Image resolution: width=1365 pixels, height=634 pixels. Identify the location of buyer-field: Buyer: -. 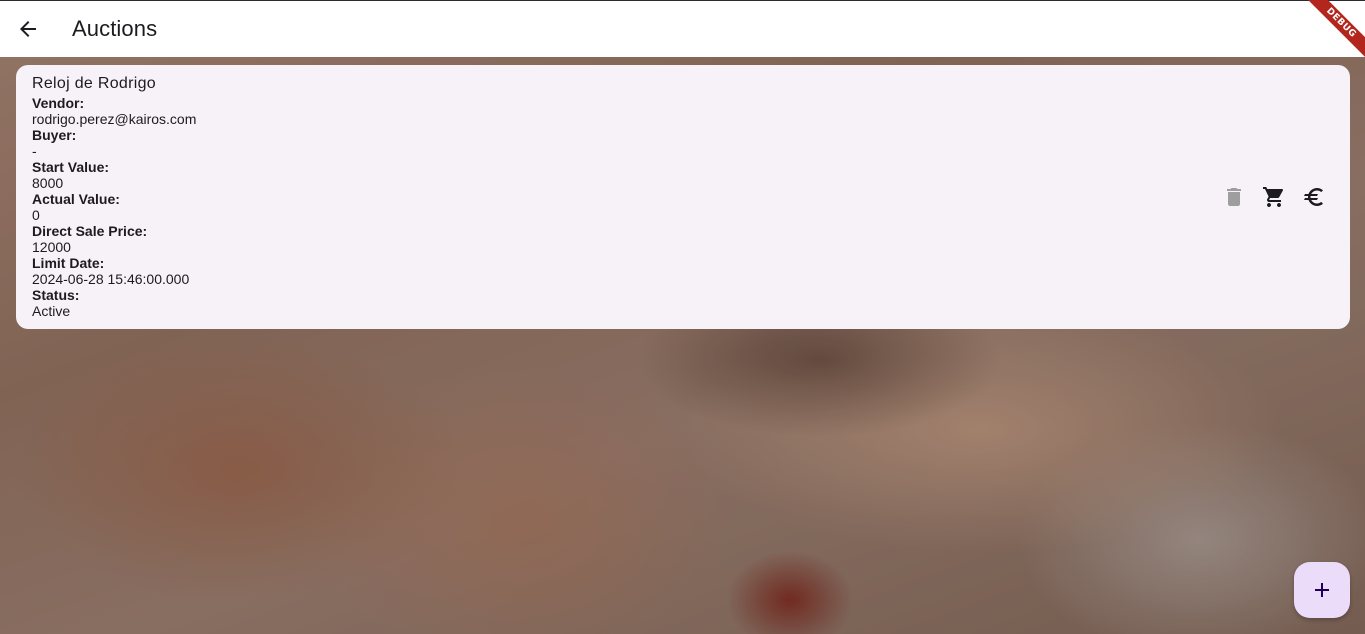
(683, 143).